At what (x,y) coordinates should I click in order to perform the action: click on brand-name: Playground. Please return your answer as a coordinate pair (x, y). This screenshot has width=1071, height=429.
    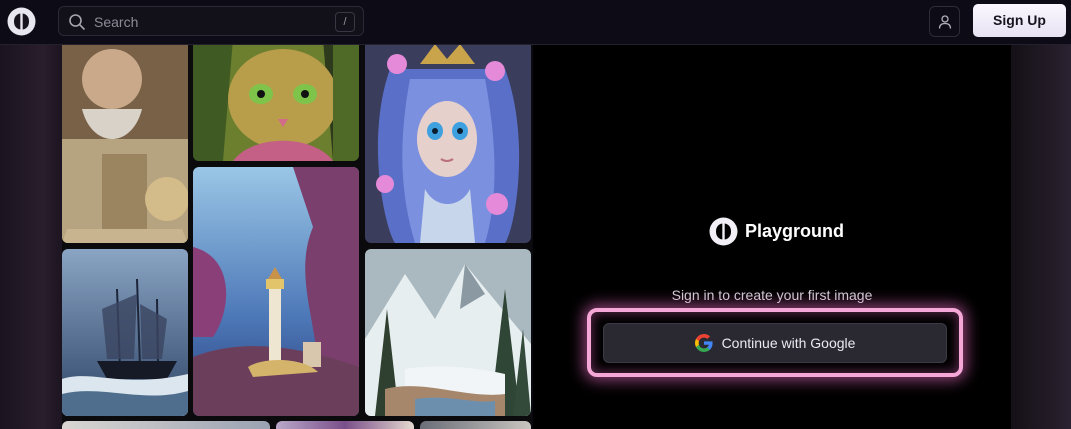
    Looking at the image, I should click on (795, 230).